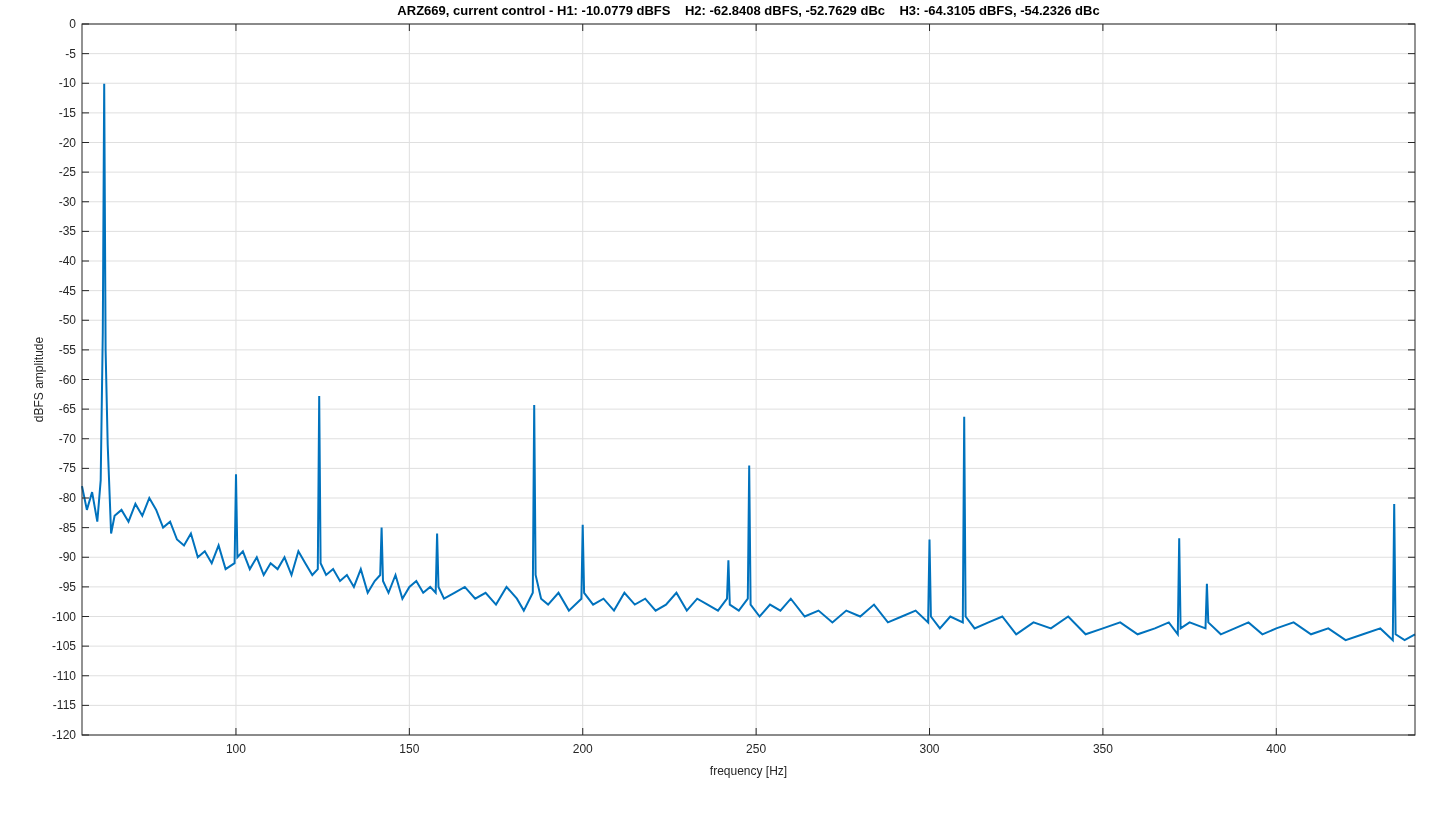 The image size is (1440, 823). Describe the element at coordinates (67, 320) in the screenshot. I see `y-tick-label: -50` at that location.